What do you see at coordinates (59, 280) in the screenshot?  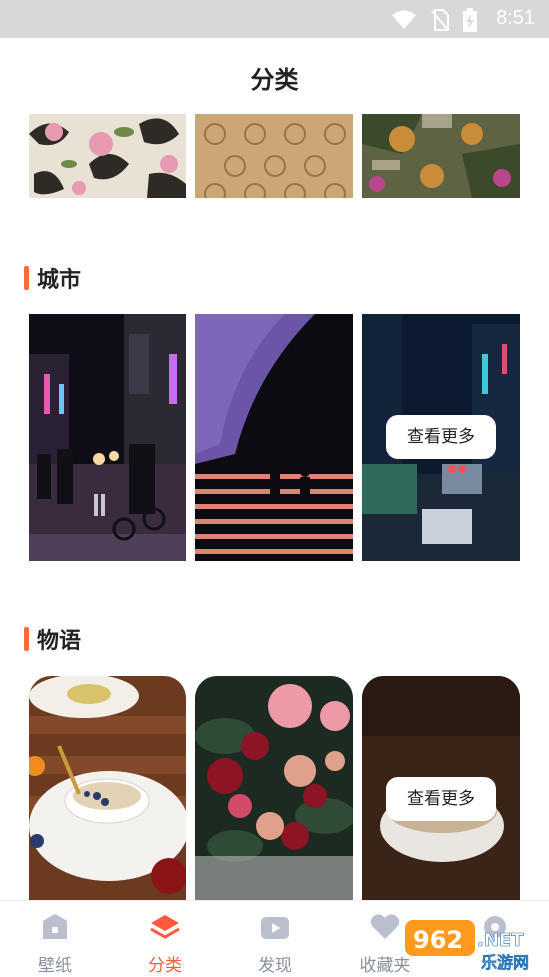 I see `section-title: 城市` at bounding box center [59, 280].